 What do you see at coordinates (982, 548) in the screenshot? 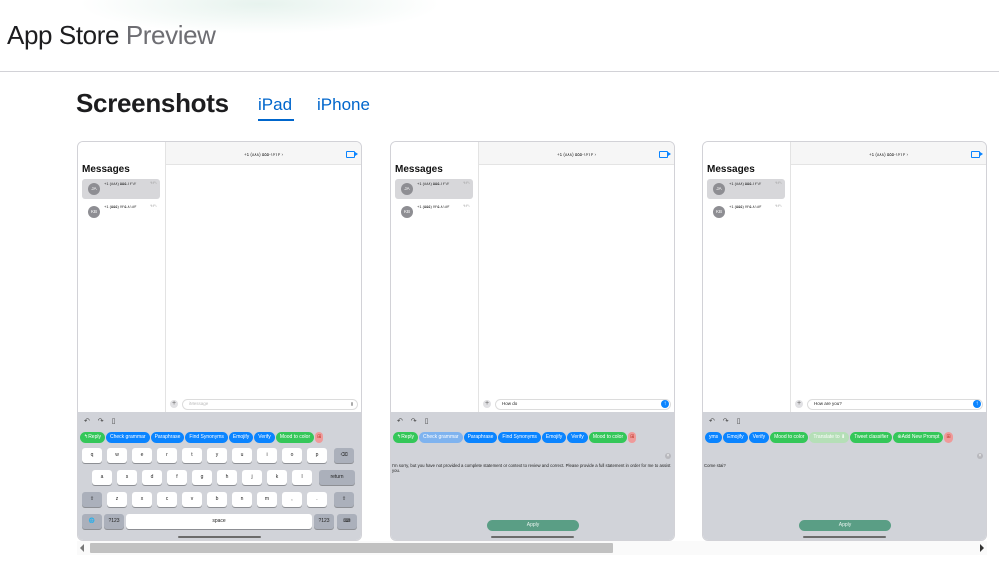
I see `scroll-right-arrow-icon` at bounding box center [982, 548].